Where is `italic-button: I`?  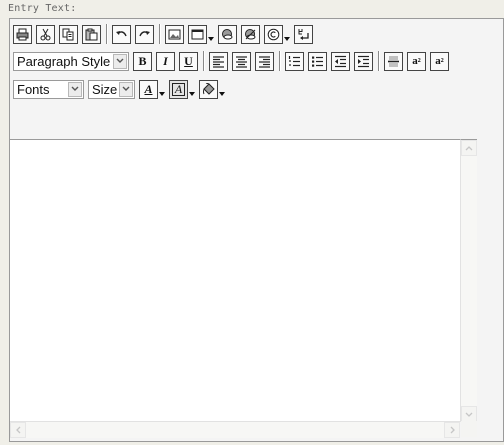
italic-button: I is located at coordinates (165, 61).